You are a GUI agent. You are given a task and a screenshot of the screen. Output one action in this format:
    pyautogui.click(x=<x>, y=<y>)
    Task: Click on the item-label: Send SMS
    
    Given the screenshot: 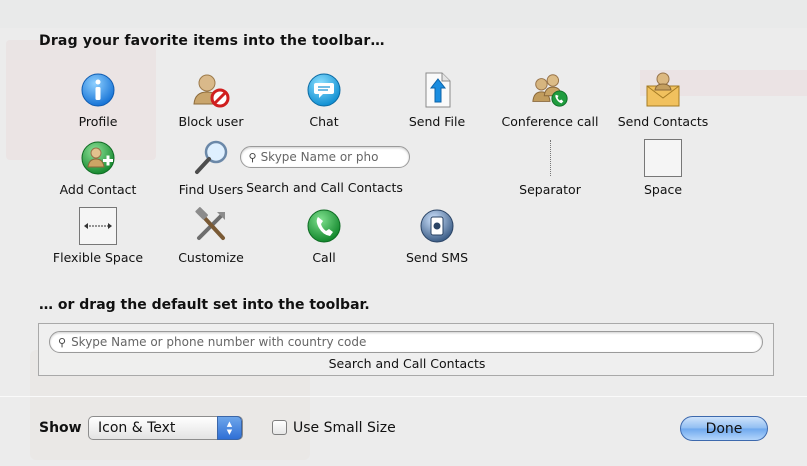 What is the action you would take?
    pyautogui.click(x=437, y=257)
    